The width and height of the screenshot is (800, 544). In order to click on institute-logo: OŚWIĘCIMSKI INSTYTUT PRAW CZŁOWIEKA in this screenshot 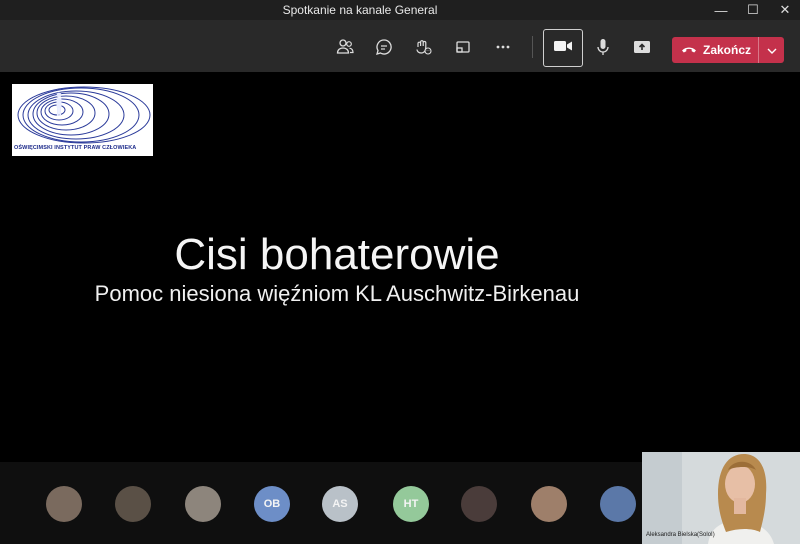, I will do `click(82, 120)`.